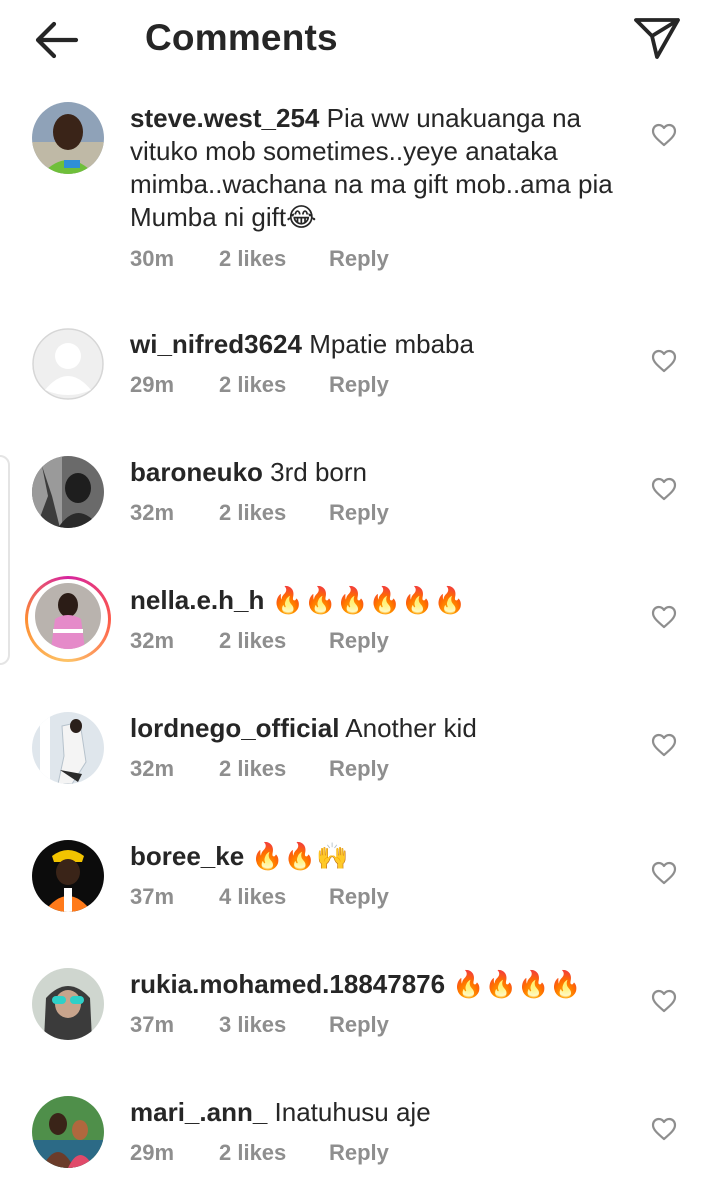  I want to click on comment-username: lordnego_official, so click(234, 728).